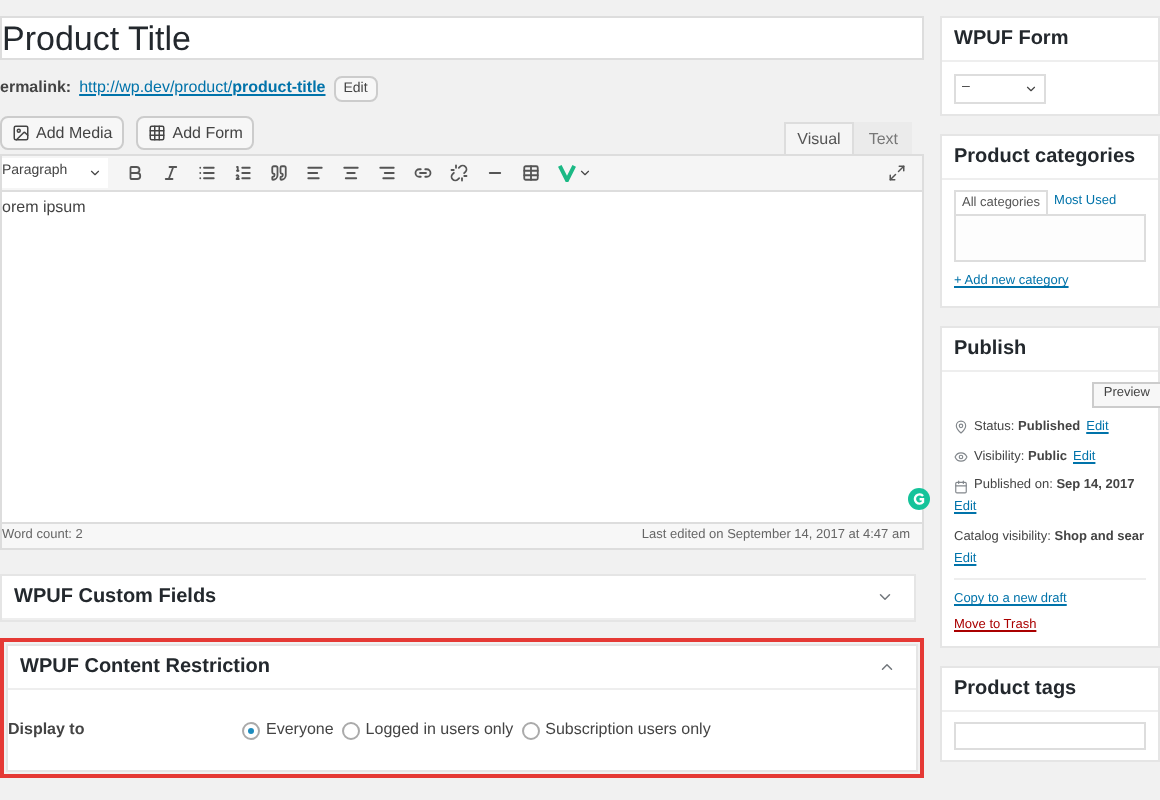 The width and height of the screenshot is (1160, 800). What do you see at coordinates (314, 173) in the screenshot?
I see `align-left-icon` at bounding box center [314, 173].